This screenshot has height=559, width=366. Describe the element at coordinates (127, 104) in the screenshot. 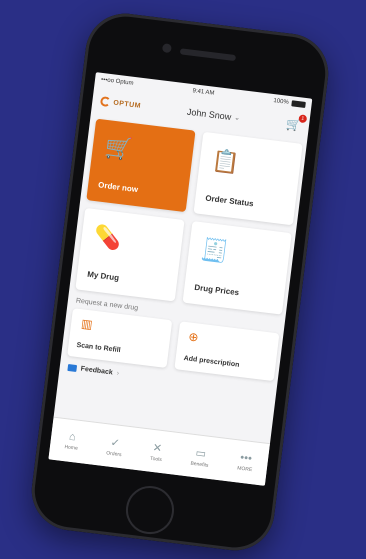

I see `logo-text: OPTUM` at that location.